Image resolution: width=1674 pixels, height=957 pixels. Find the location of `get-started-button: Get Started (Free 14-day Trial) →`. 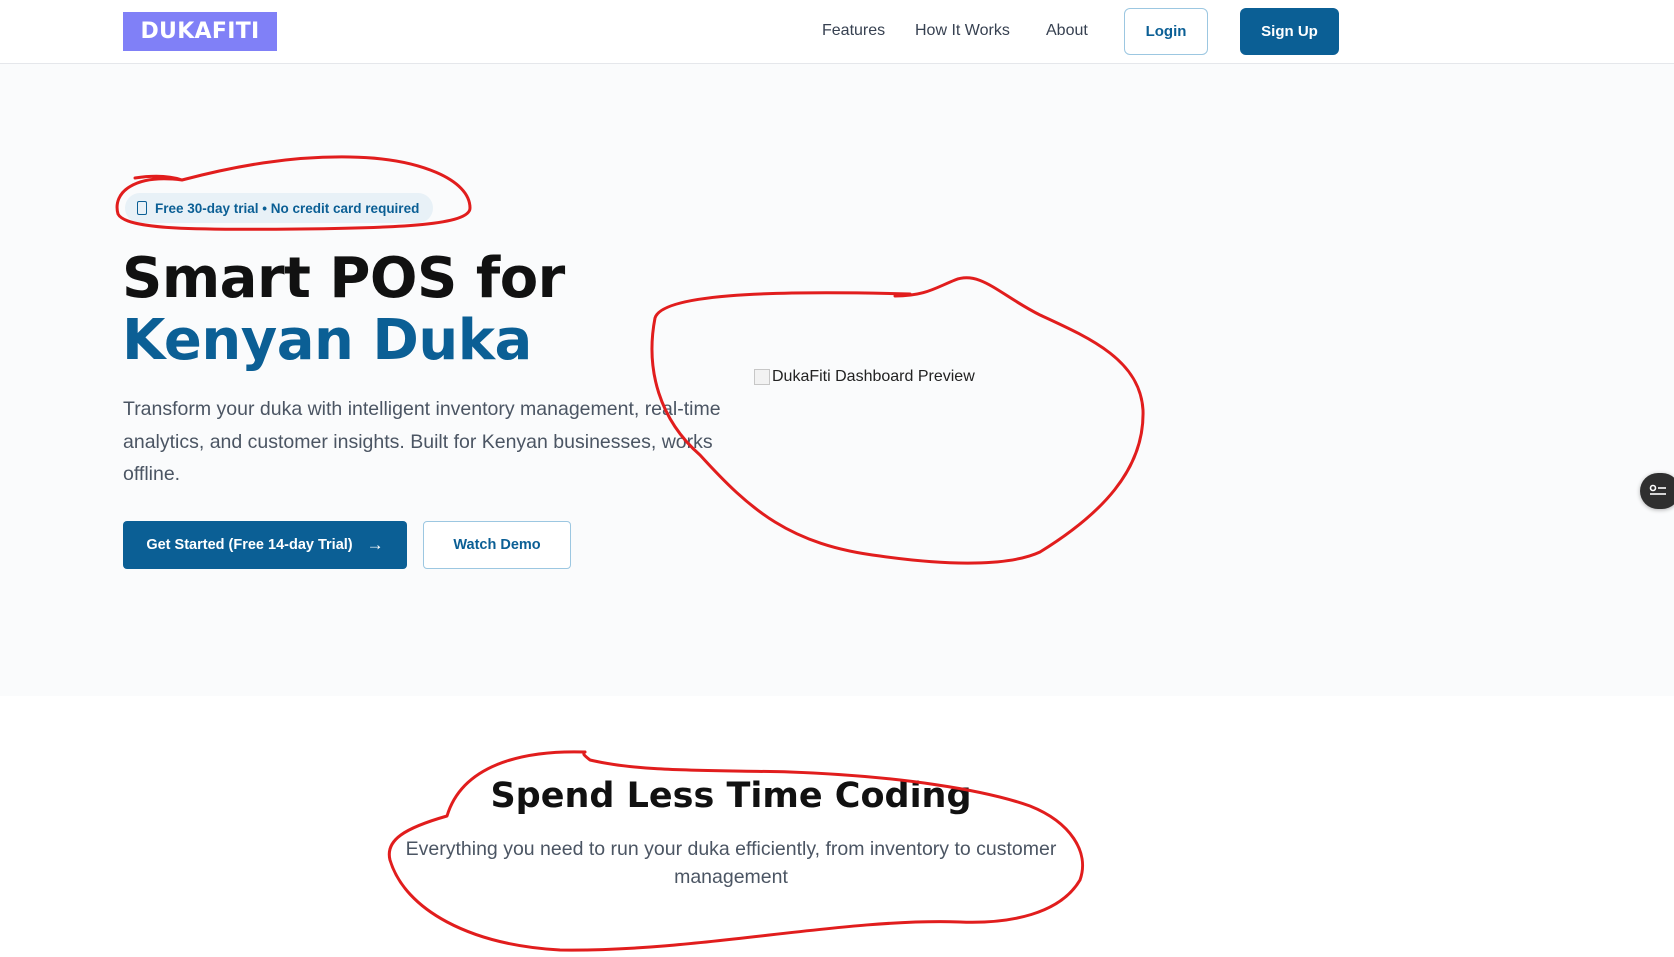

get-started-button: Get Started (Free 14-day Trial) → is located at coordinates (265, 545).